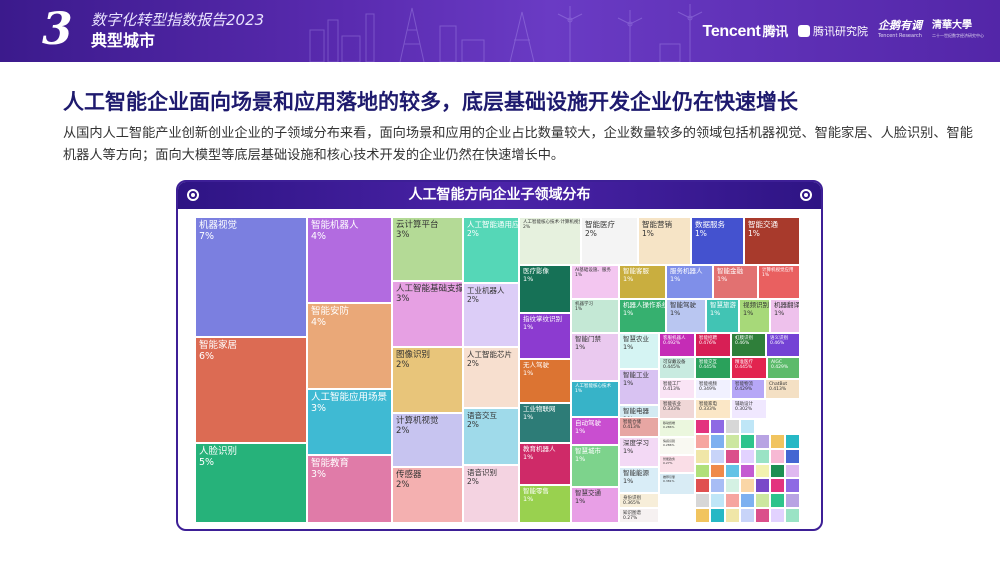  Describe the element at coordinates (785, 316) in the screenshot. I see `treemap-tile: 机器翻译 1%` at that location.